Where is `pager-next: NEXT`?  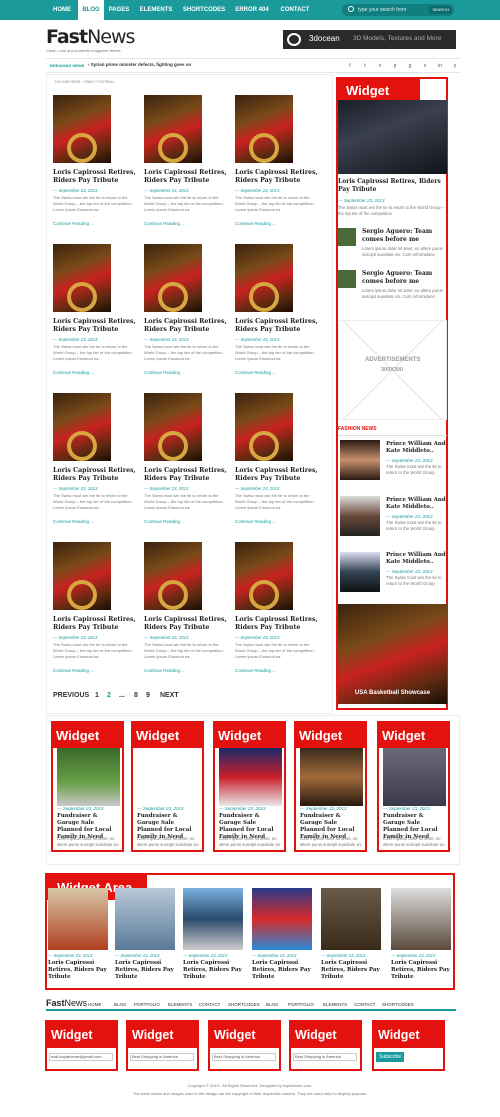 pager-next: NEXT is located at coordinates (169, 695).